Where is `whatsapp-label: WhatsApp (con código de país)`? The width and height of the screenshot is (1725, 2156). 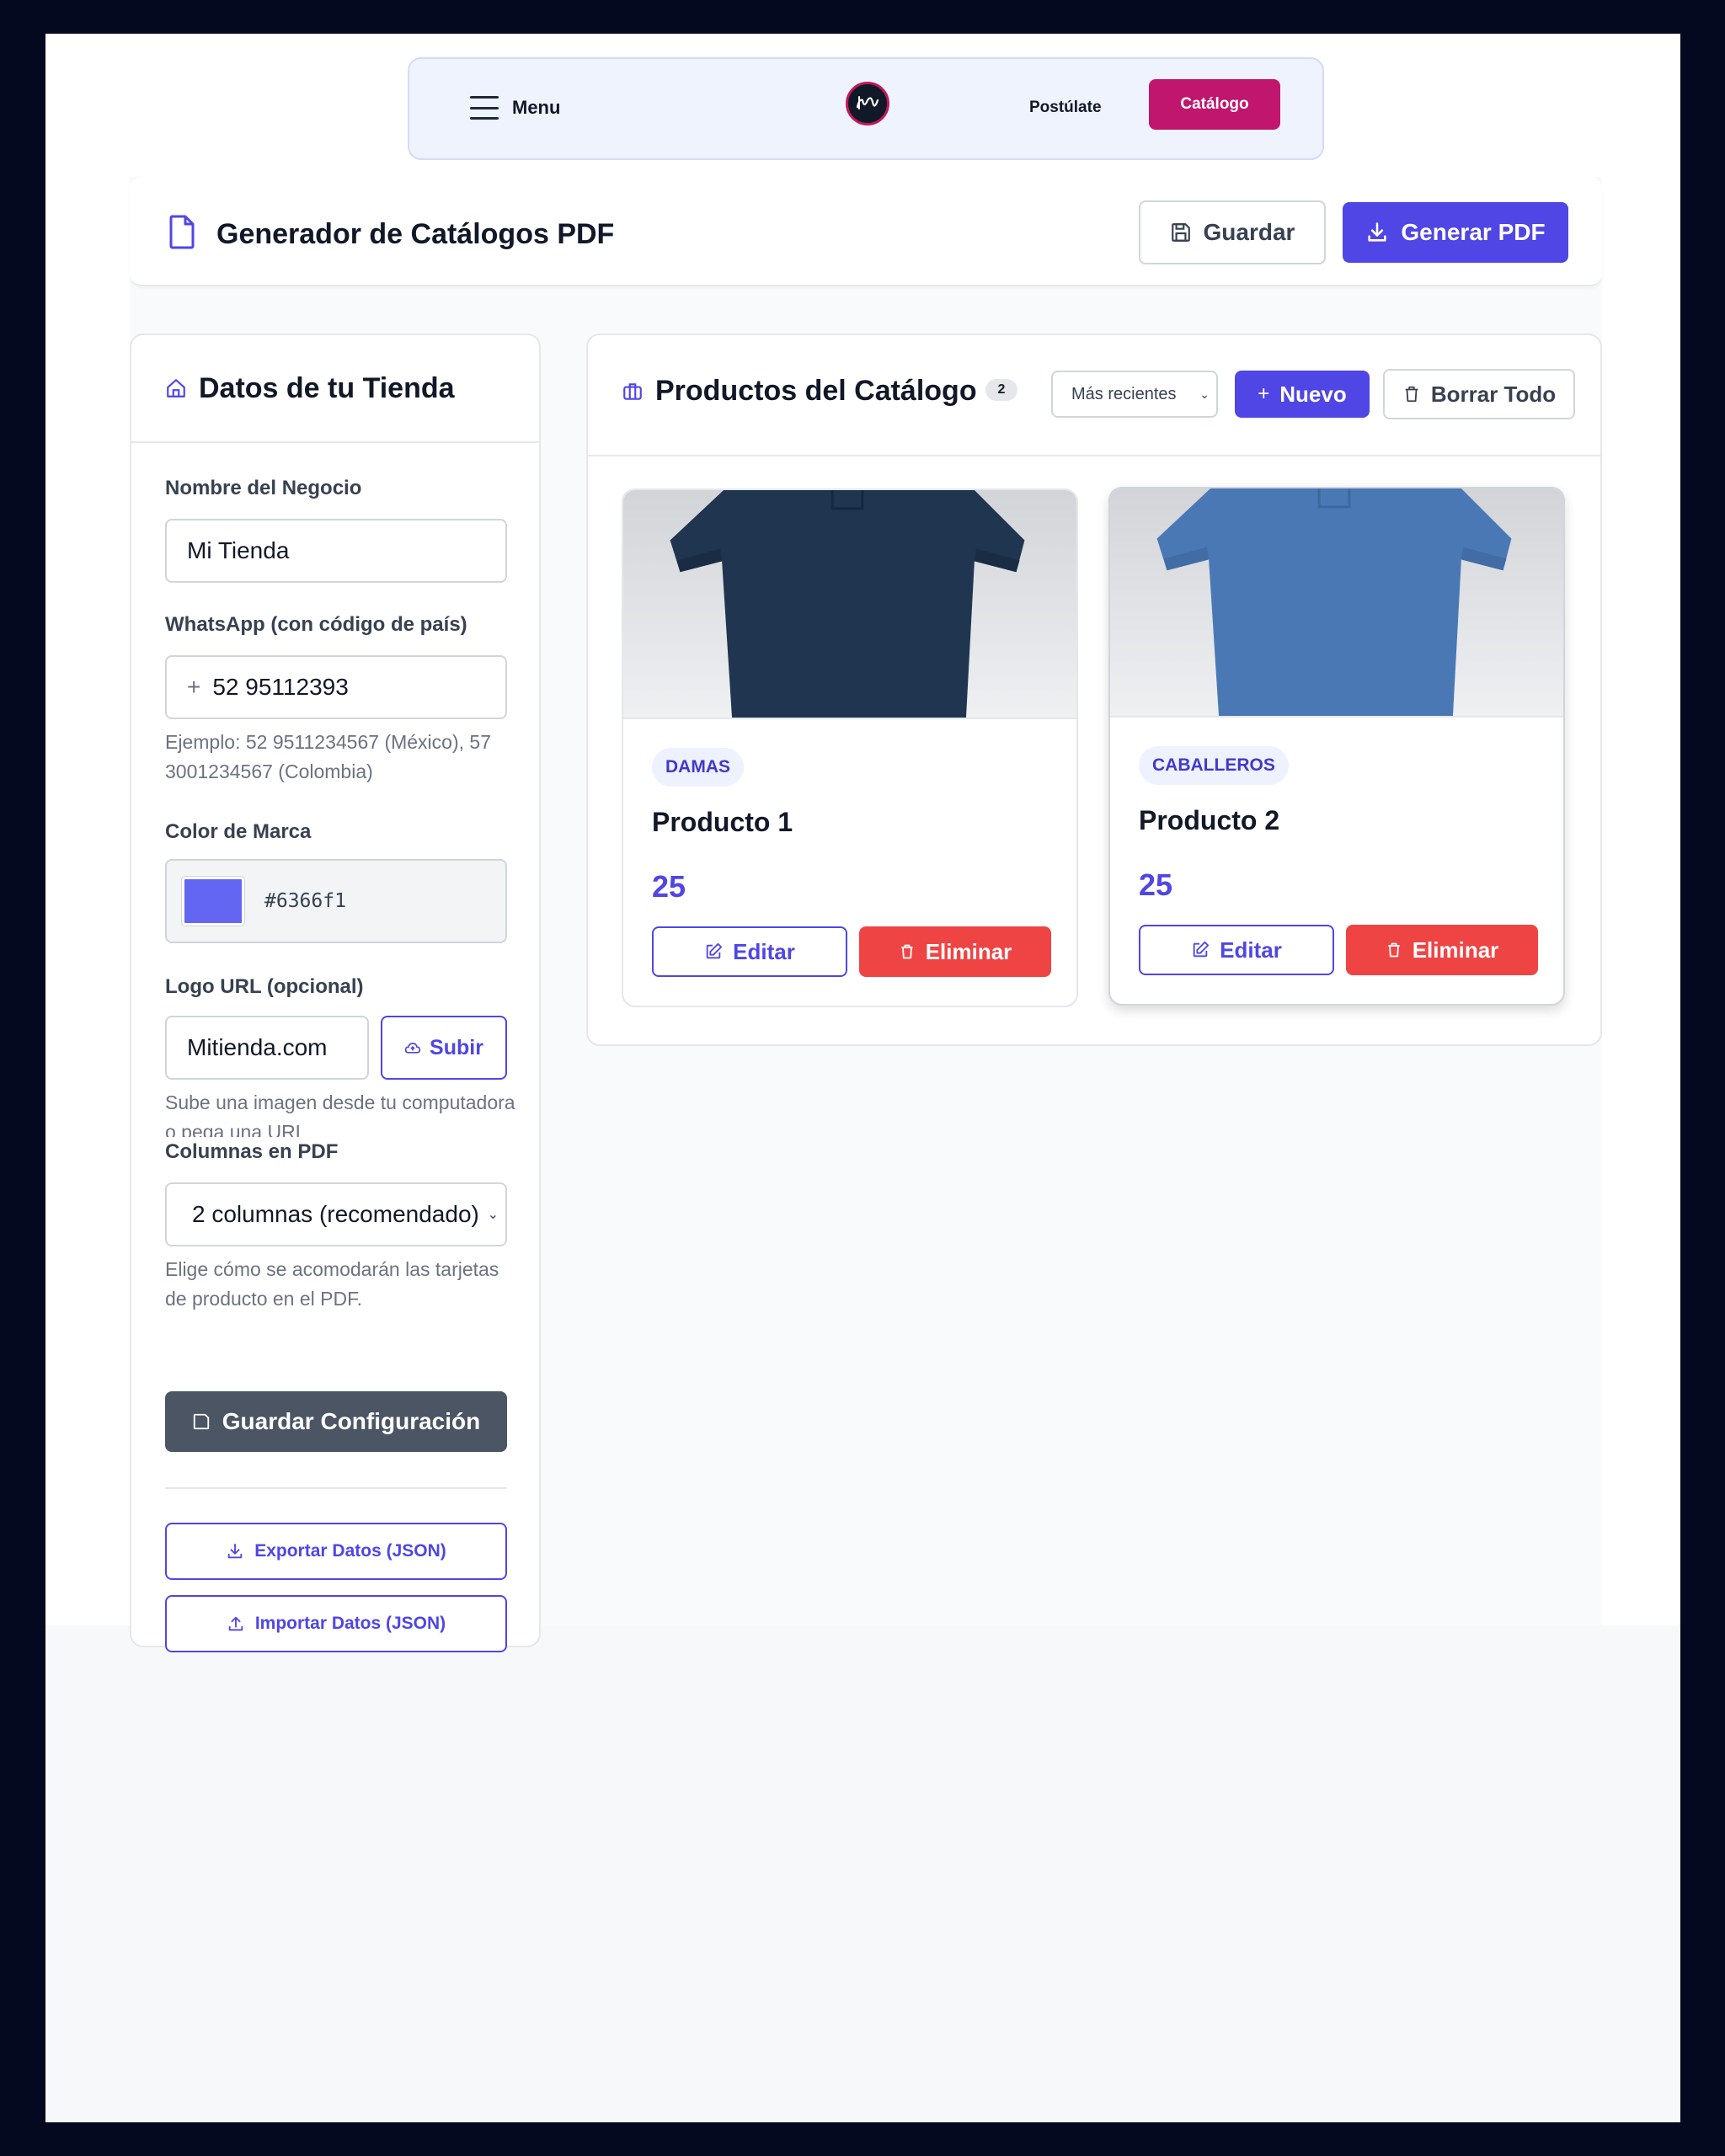 whatsapp-label: WhatsApp (con código de país) is located at coordinates (316, 624).